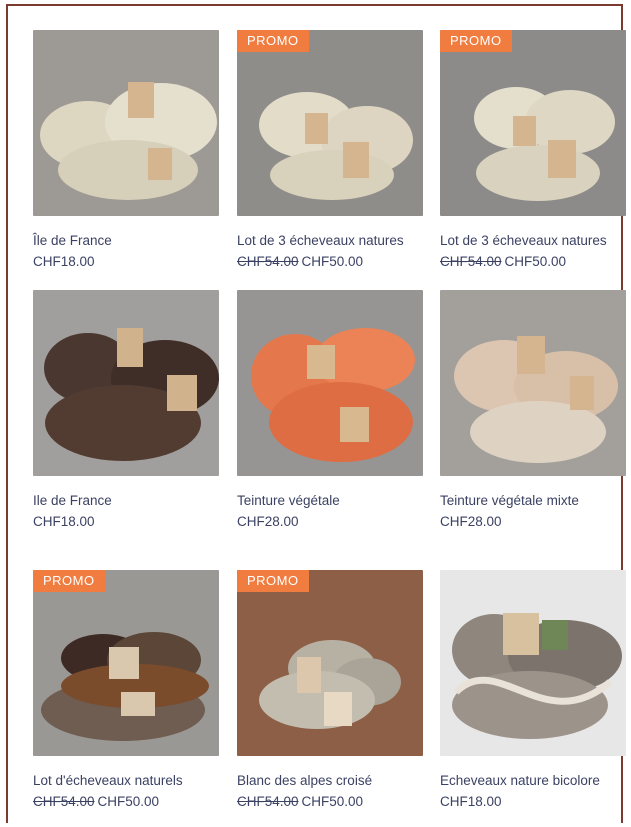 The width and height of the screenshot is (631, 827). I want to click on product-name: Teinture végétale, so click(330, 501).